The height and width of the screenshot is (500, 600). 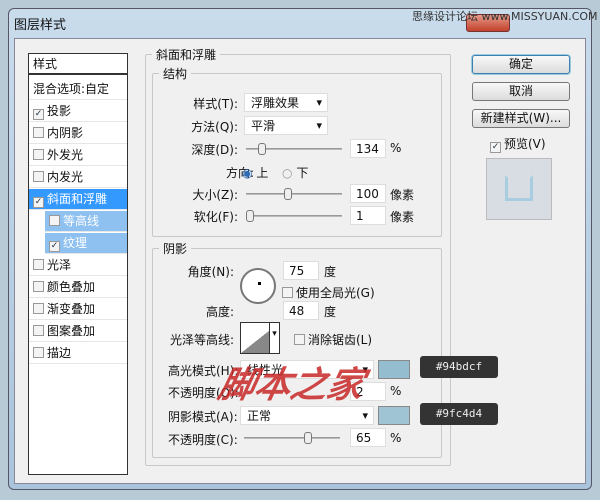 What do you see at coordinates (396, 148) in the screenshot?
I see `depth-unit: %` at bounding box center [396, 148].